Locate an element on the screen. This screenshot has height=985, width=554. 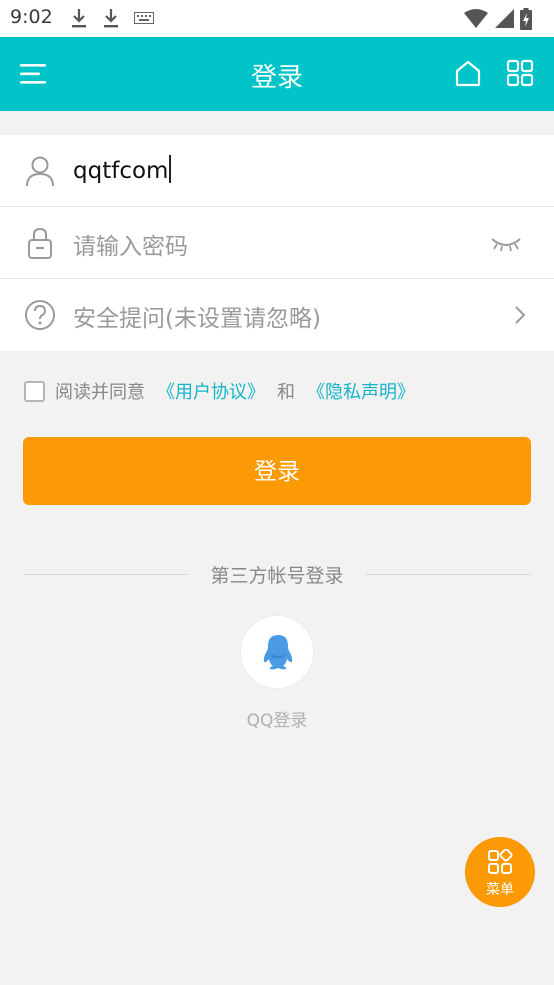
text-cursor is located at coordinates (170, 169).